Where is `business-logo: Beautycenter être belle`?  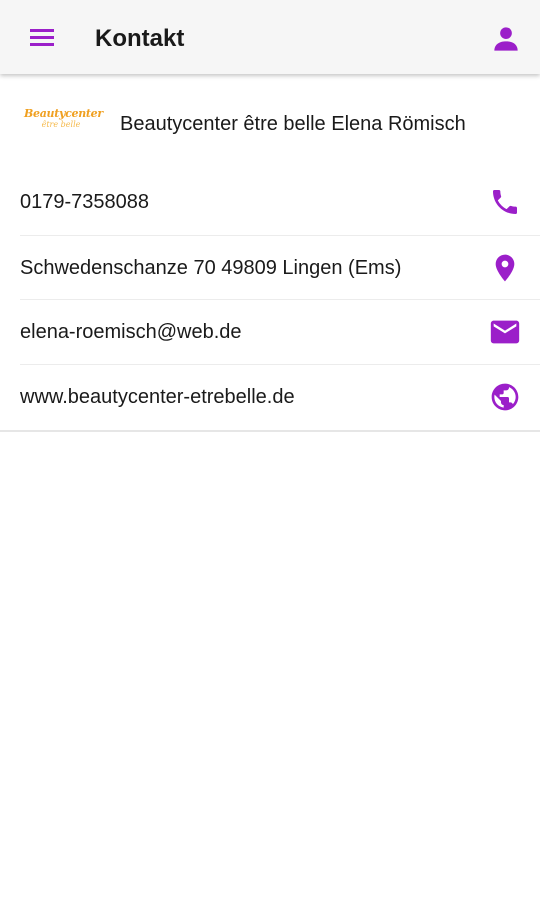
business-logo: Beautycenter être belle is located at coordinates (63, 123).